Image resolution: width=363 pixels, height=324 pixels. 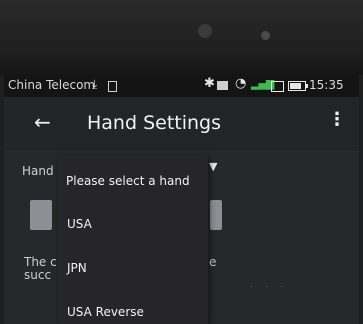 What do you see at coordinates (38, 171) in the screenshot?
I see `hand-label: Hand` at bounding box center [38, 171].